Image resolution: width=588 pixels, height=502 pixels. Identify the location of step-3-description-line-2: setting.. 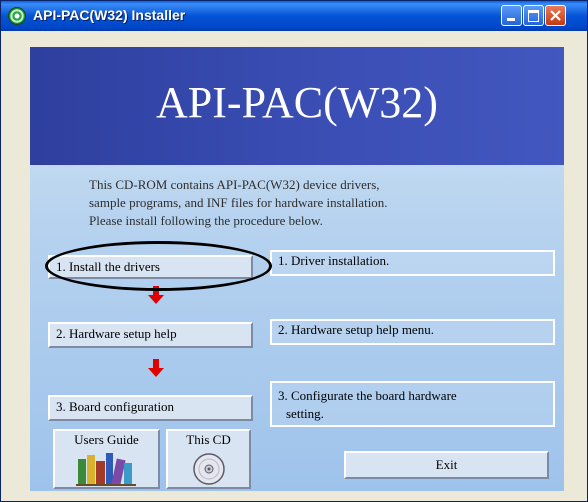
(305, 413).